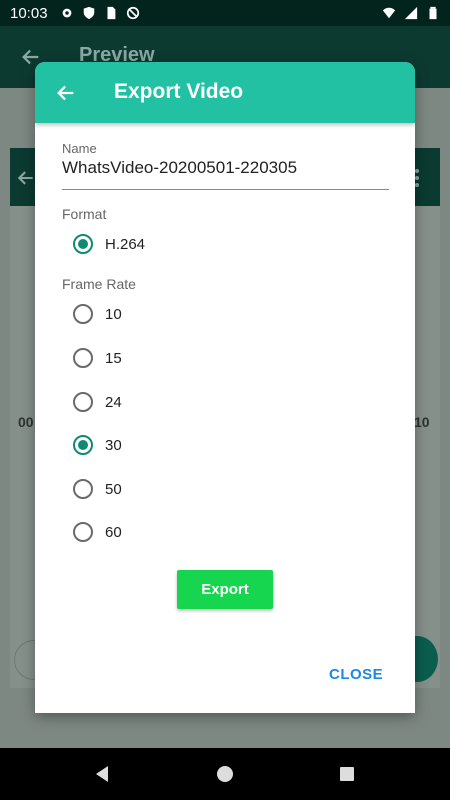 The height and width of the screenshot is (800, 450). I want to click on name-field: WhatsVideo-20200501-220305, so click(179, 168).